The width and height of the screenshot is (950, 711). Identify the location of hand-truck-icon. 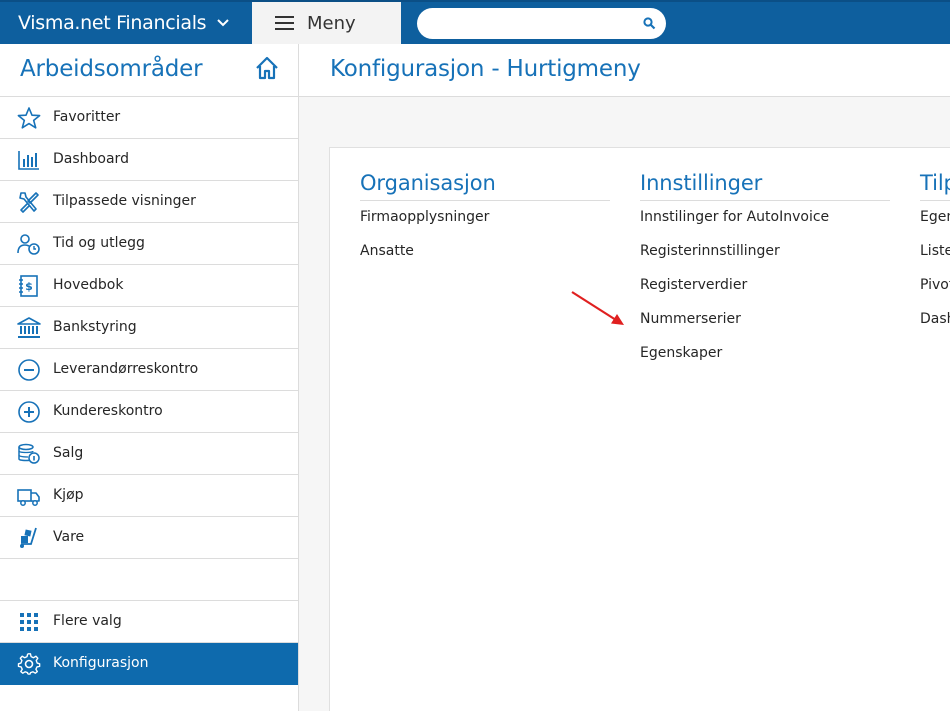
(28, 537).